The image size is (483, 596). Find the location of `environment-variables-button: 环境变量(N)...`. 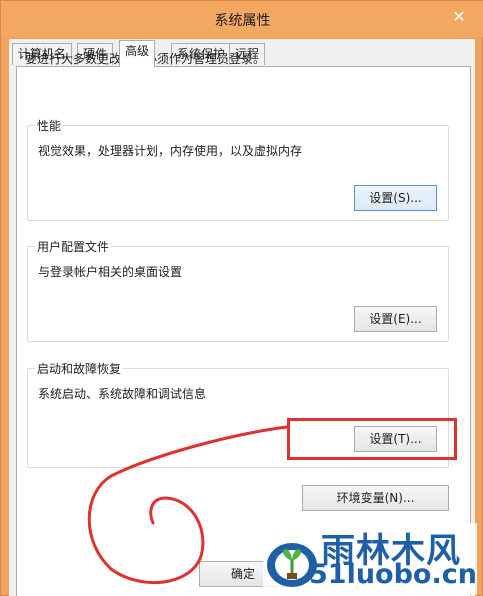

environment-variables-button: 环境变量(N)... is located at coordinates (375, 498).